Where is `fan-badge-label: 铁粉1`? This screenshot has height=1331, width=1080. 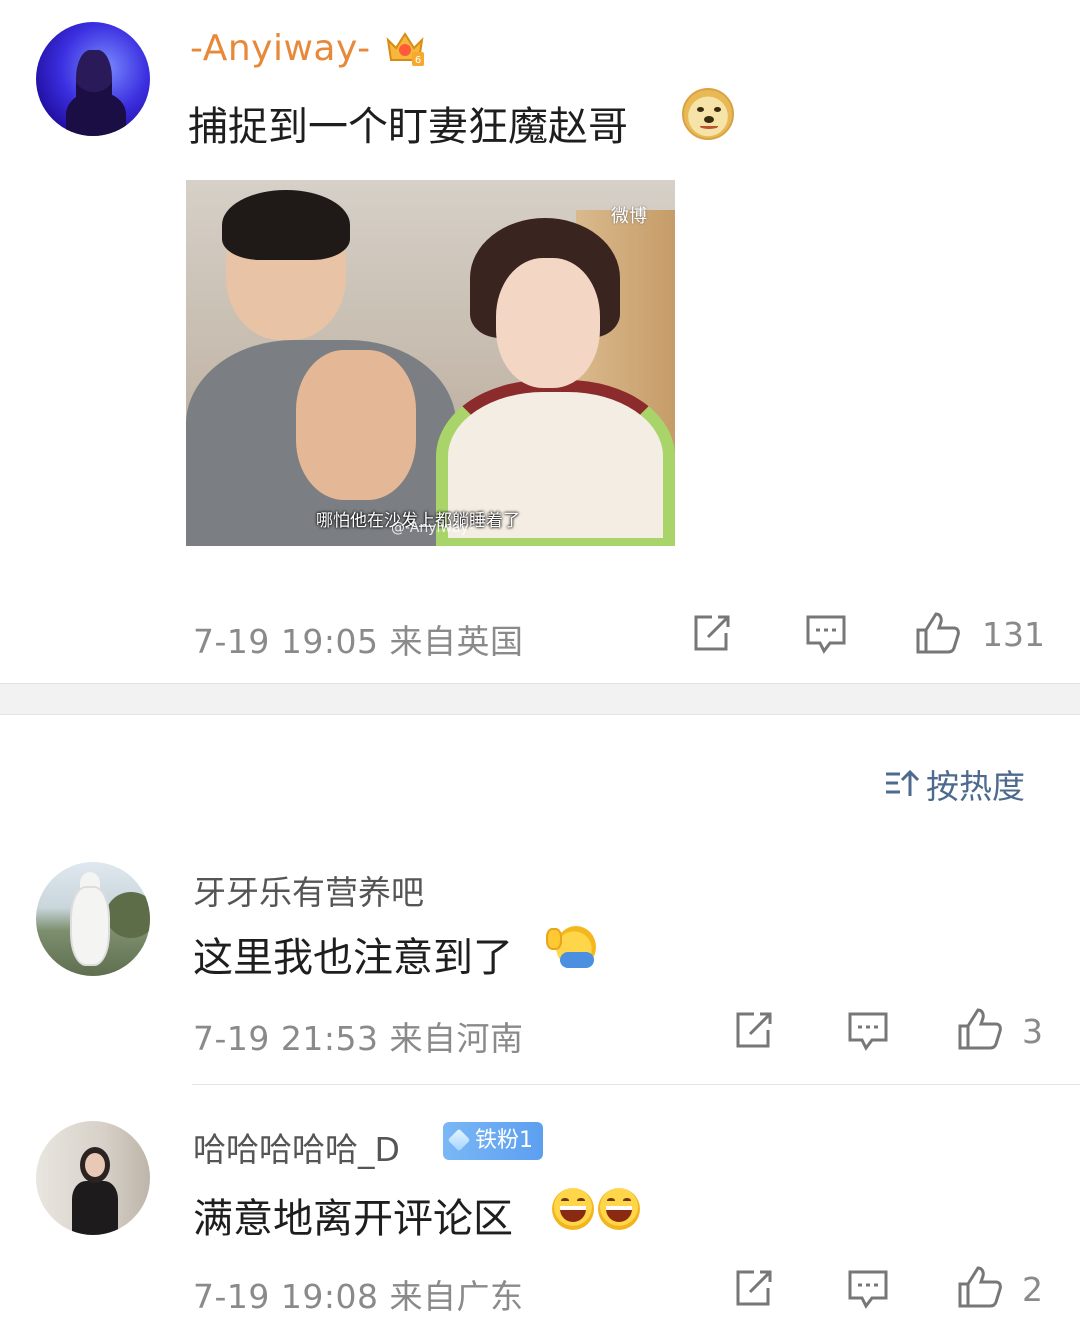 fan-badge-label: 铁粉1 is located at coordinates (504, 1140).